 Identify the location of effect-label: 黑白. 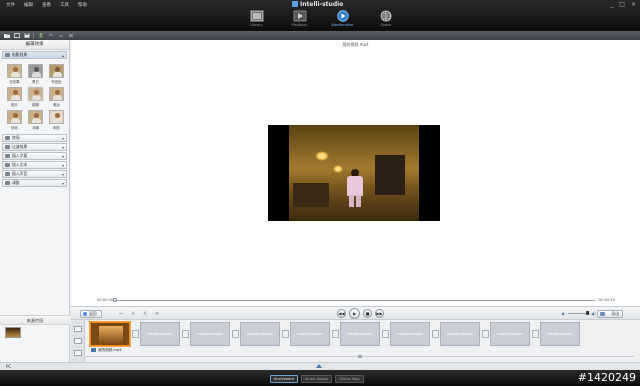
(35, 82).